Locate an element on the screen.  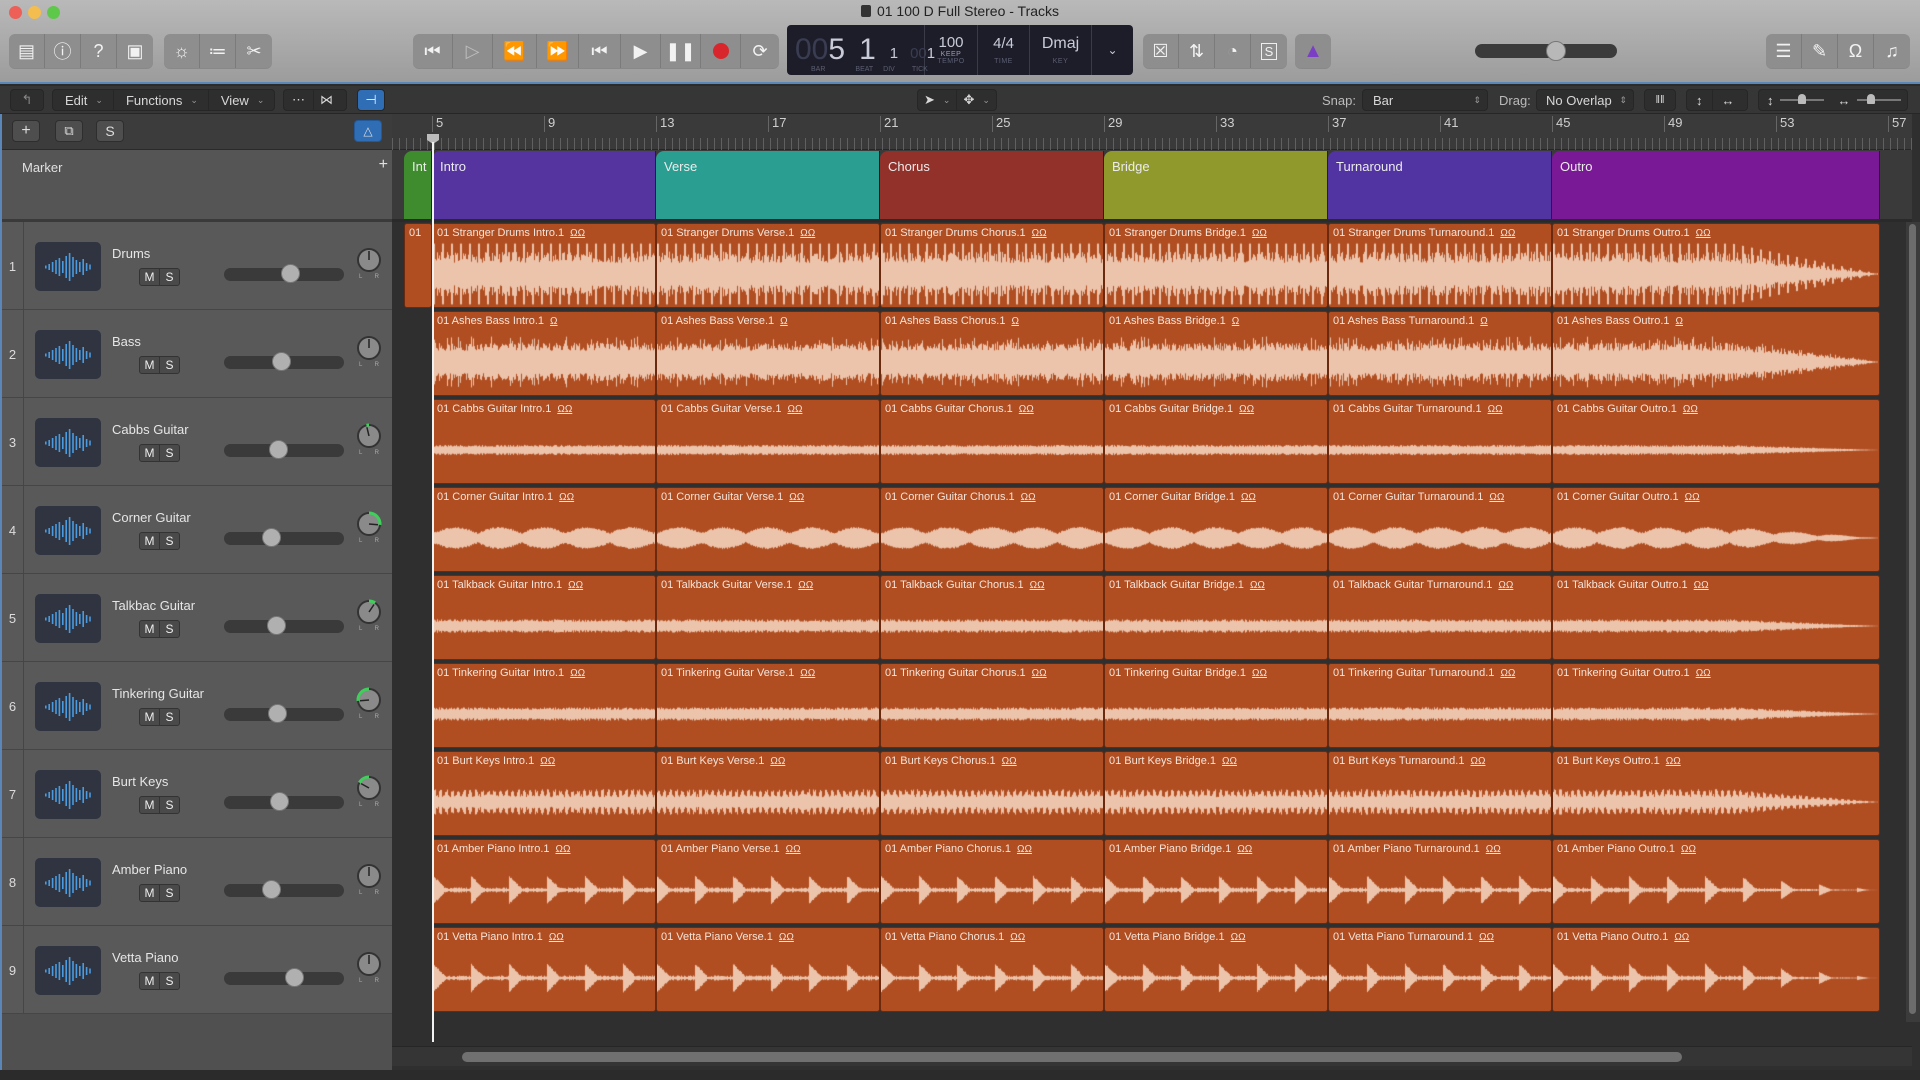
audio-region: 01 Stranger Drums Intro.1 ΩΩ is located at coordinates (544, 265).